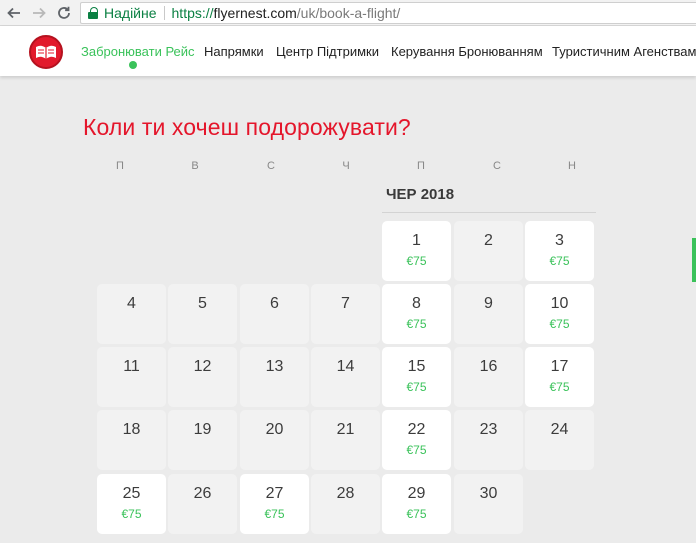 The height and width of the screenshot is (543, 696). I want to click on omnibox-divider, so click(164, 13).